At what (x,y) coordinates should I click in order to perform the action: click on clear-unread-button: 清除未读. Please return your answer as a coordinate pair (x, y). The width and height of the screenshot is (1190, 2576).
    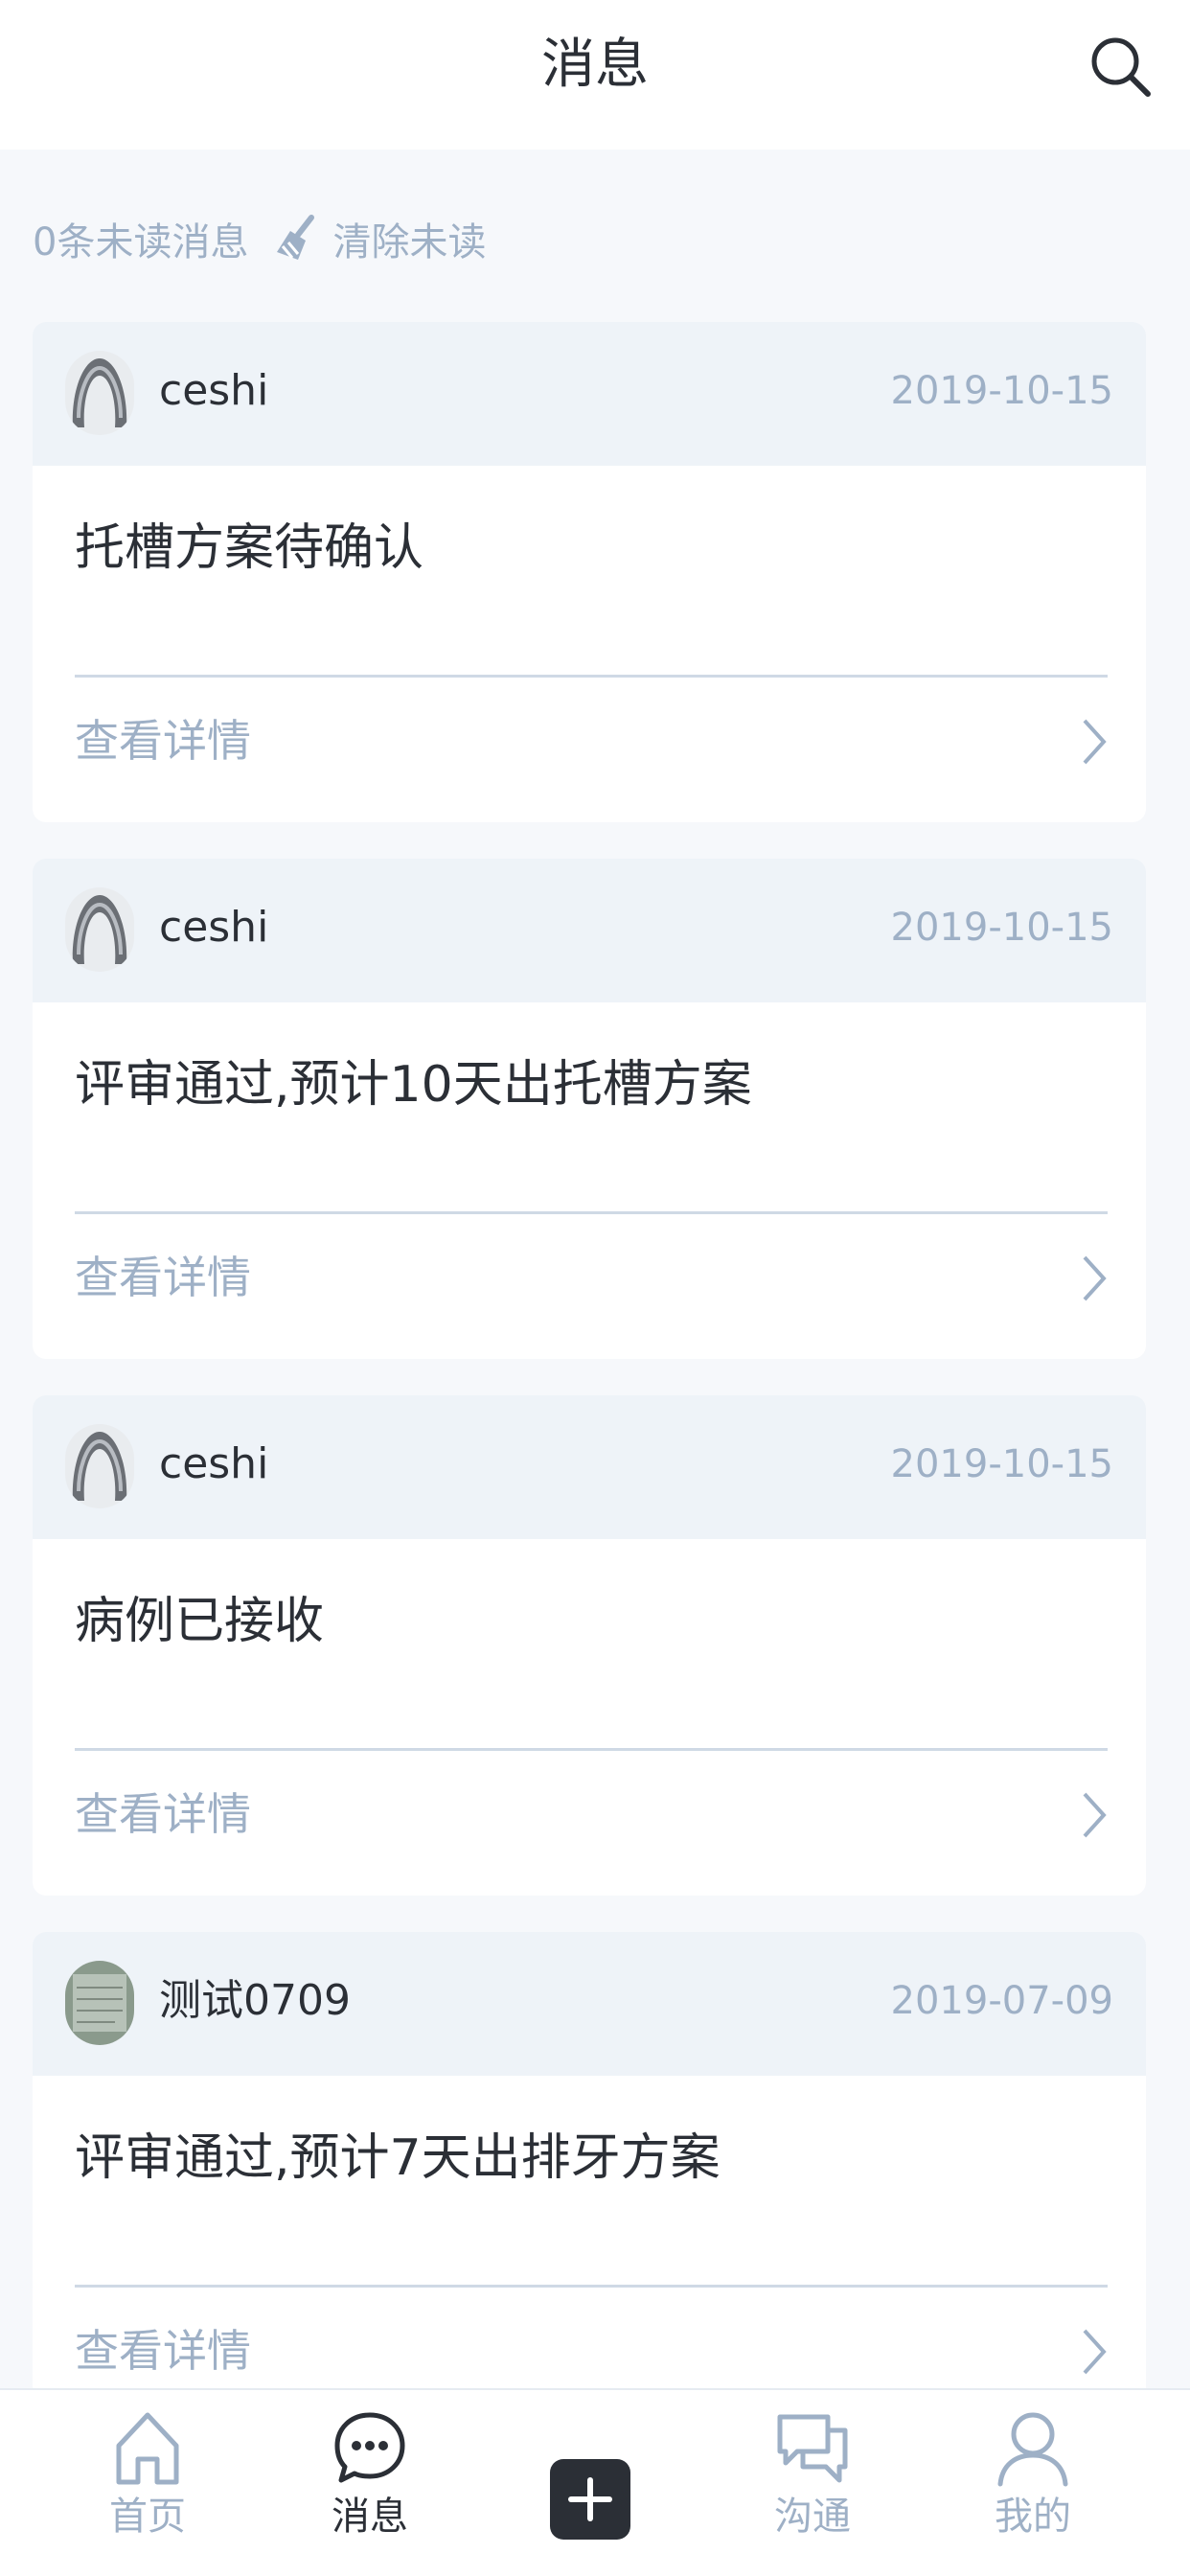
    Looking at the image, I should click on (380, 238).